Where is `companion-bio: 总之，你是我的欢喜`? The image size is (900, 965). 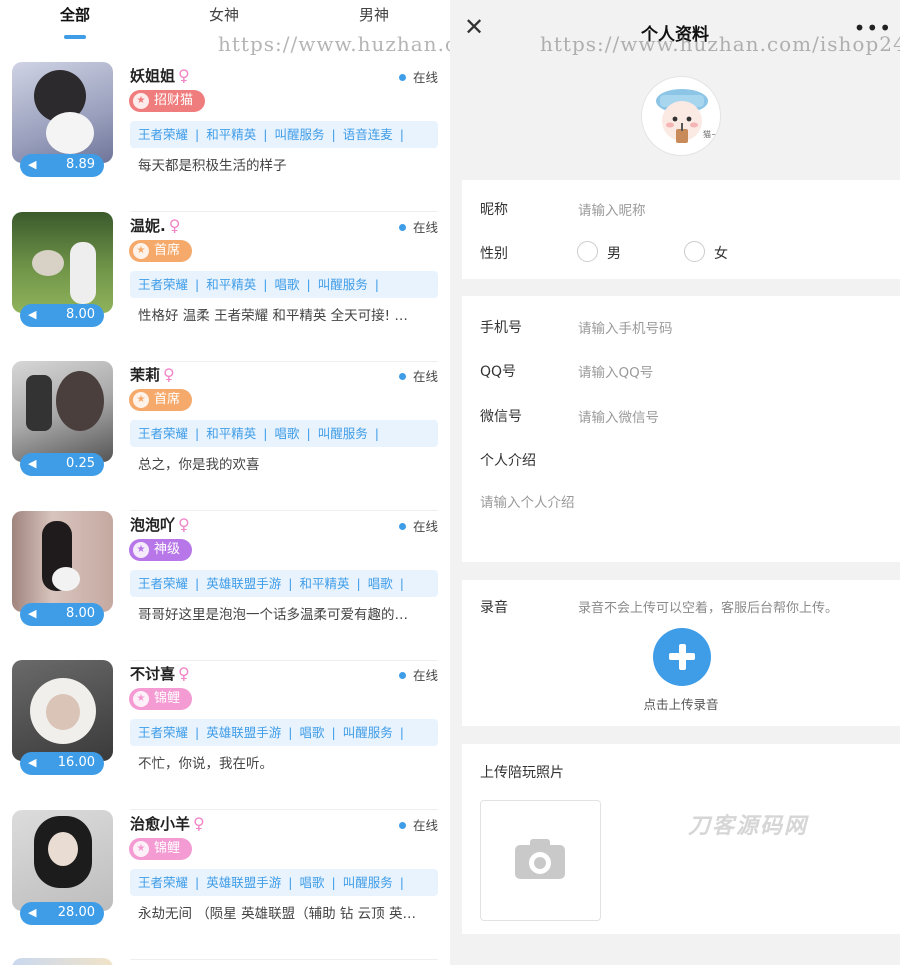
companion-bio: 总之，你是我的欢喜 is located at coordinates (199, 465).